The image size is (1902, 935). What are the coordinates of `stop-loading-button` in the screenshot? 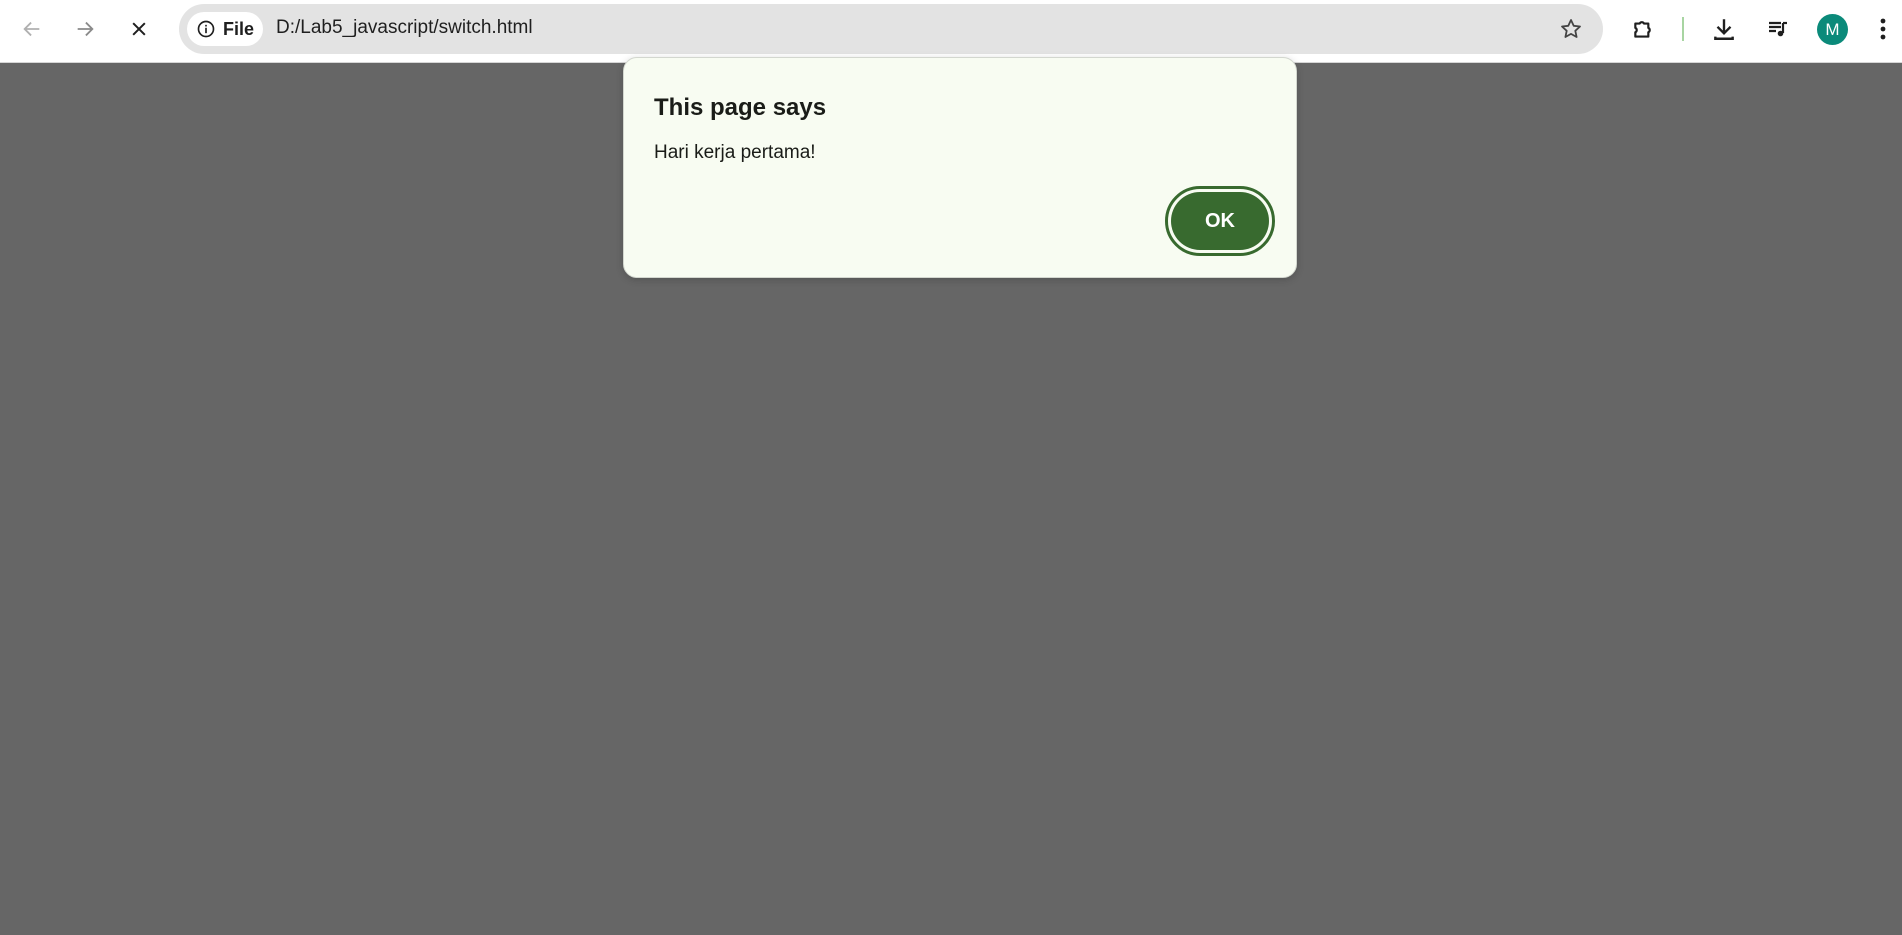 It's located at (139, 29).